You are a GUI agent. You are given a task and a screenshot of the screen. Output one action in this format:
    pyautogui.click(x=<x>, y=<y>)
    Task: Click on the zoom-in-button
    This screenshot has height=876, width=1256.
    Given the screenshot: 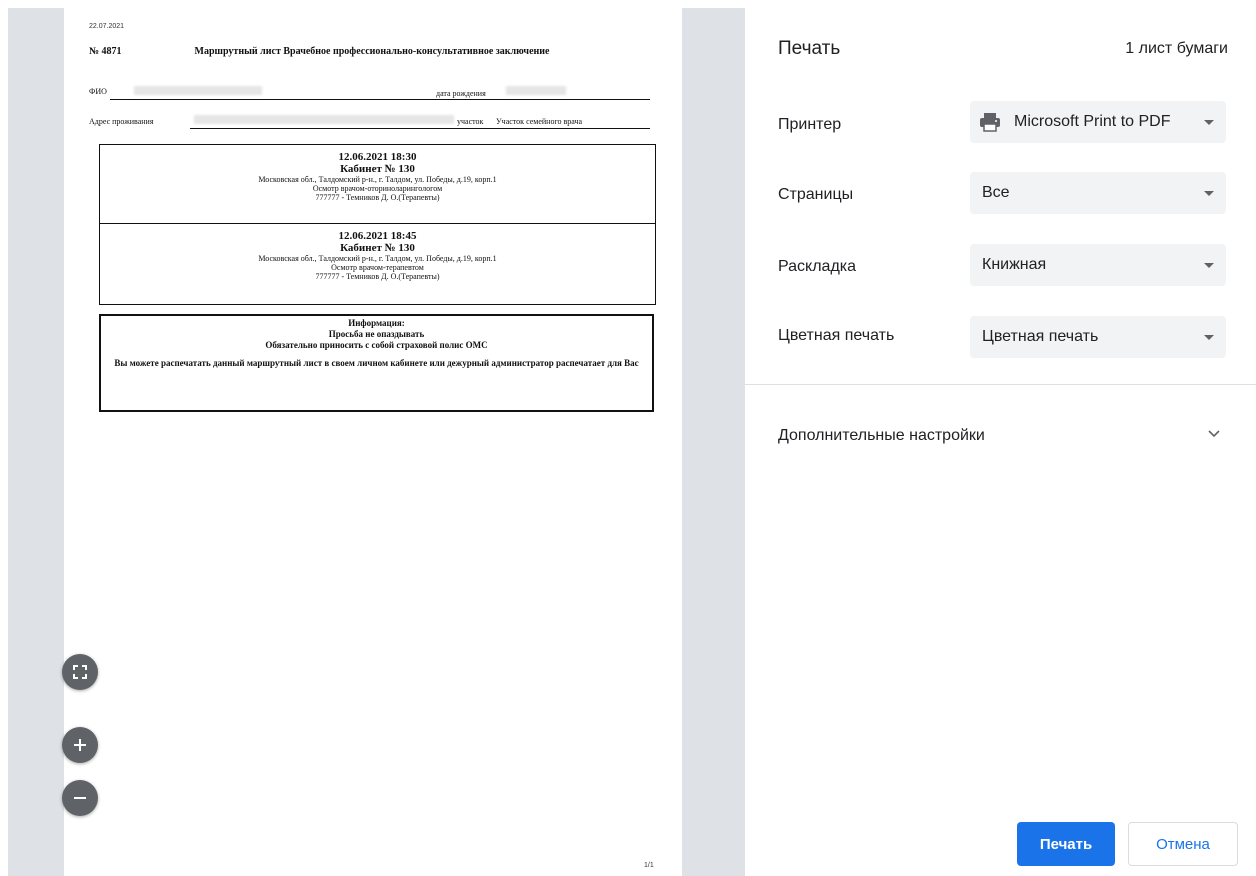 What is the action you would take?
    pyautogui.click(x=80, y=745)
    